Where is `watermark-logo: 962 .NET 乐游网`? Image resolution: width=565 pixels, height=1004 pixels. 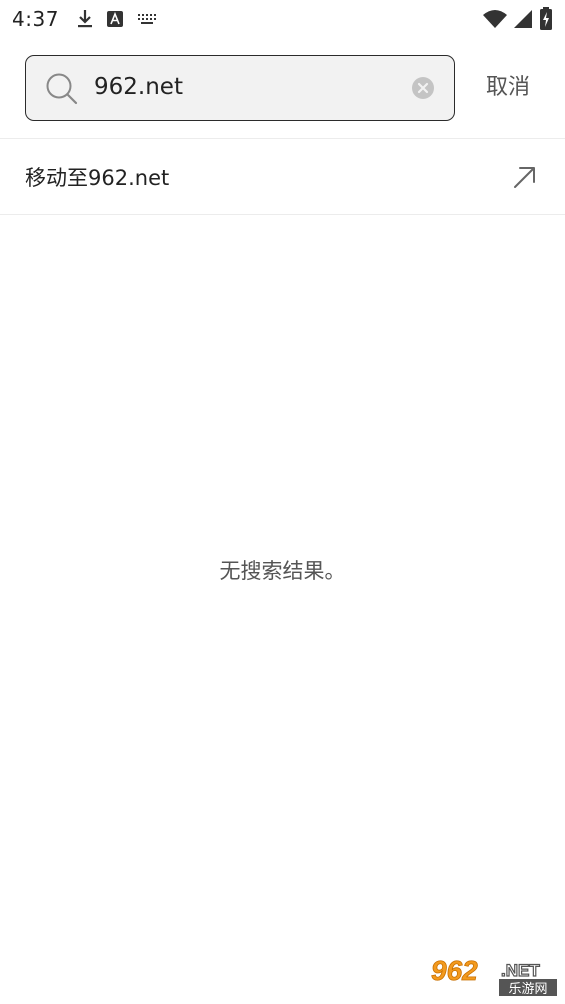 watermark-logo: 962 .NET 乐游网 is located at coordinates (493, 975).